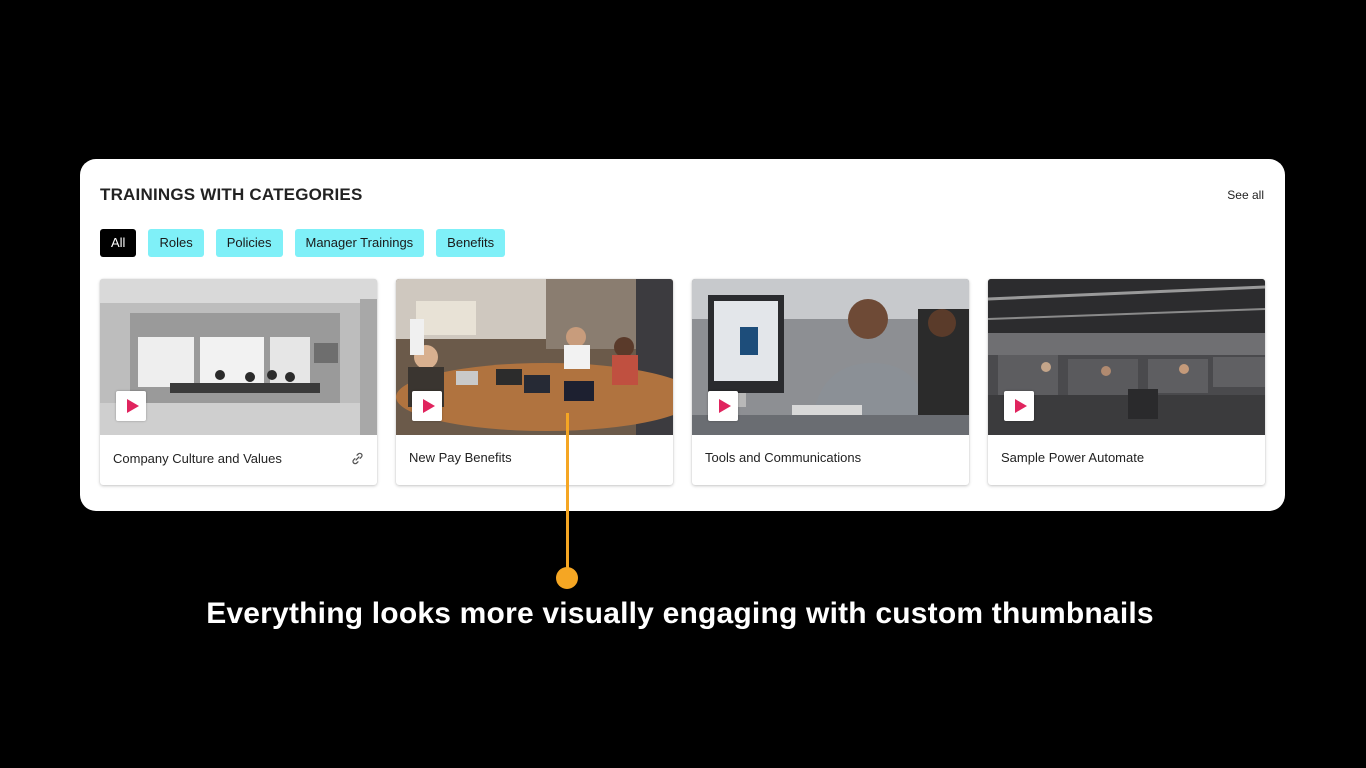 The height and width of the screenshot is (768, 1366). I want to click on filter-chip-policies: Policies, so click(249, 243).